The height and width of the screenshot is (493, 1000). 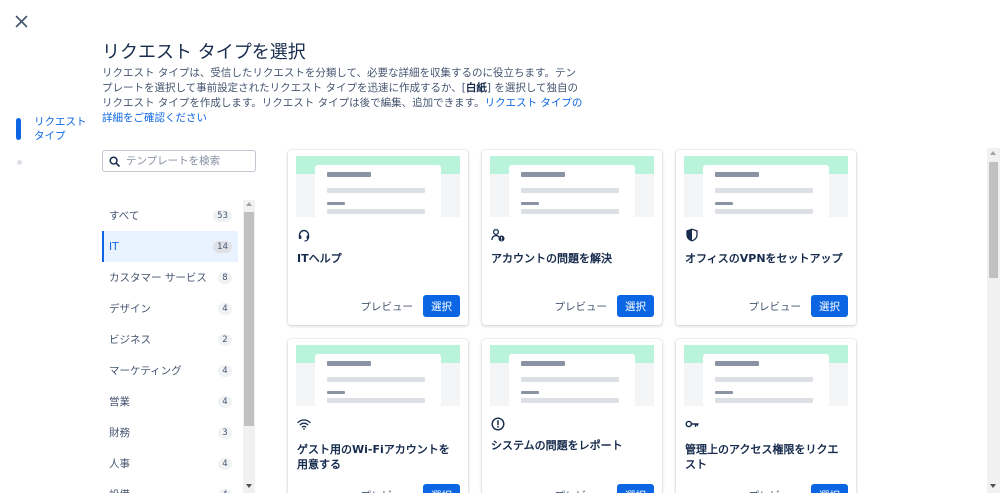 What do you see at coordinates (476, 88) in the screenshot?
I see `description-bold: 白紙` at bounding box center [476, 88].